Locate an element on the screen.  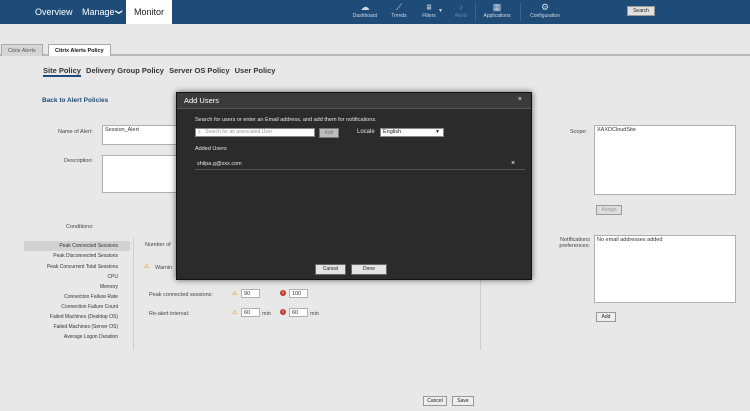
realert-warning-input: 60 is located at coordinates (250, 312).